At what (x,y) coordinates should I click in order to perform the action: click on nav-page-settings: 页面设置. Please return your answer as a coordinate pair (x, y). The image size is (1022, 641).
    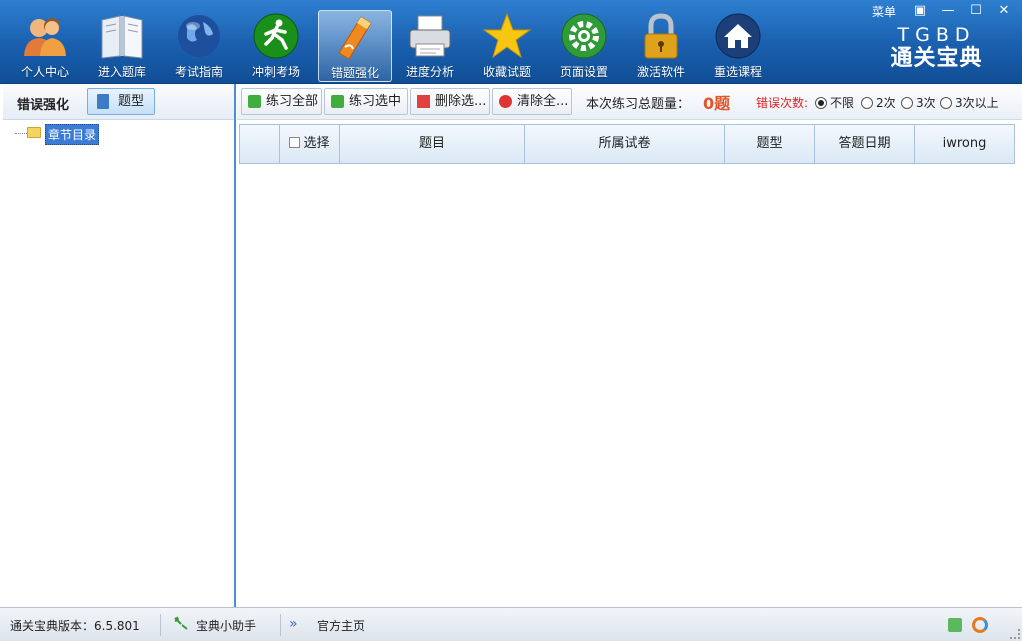
    Looking at the image, I should click on (584, 46).